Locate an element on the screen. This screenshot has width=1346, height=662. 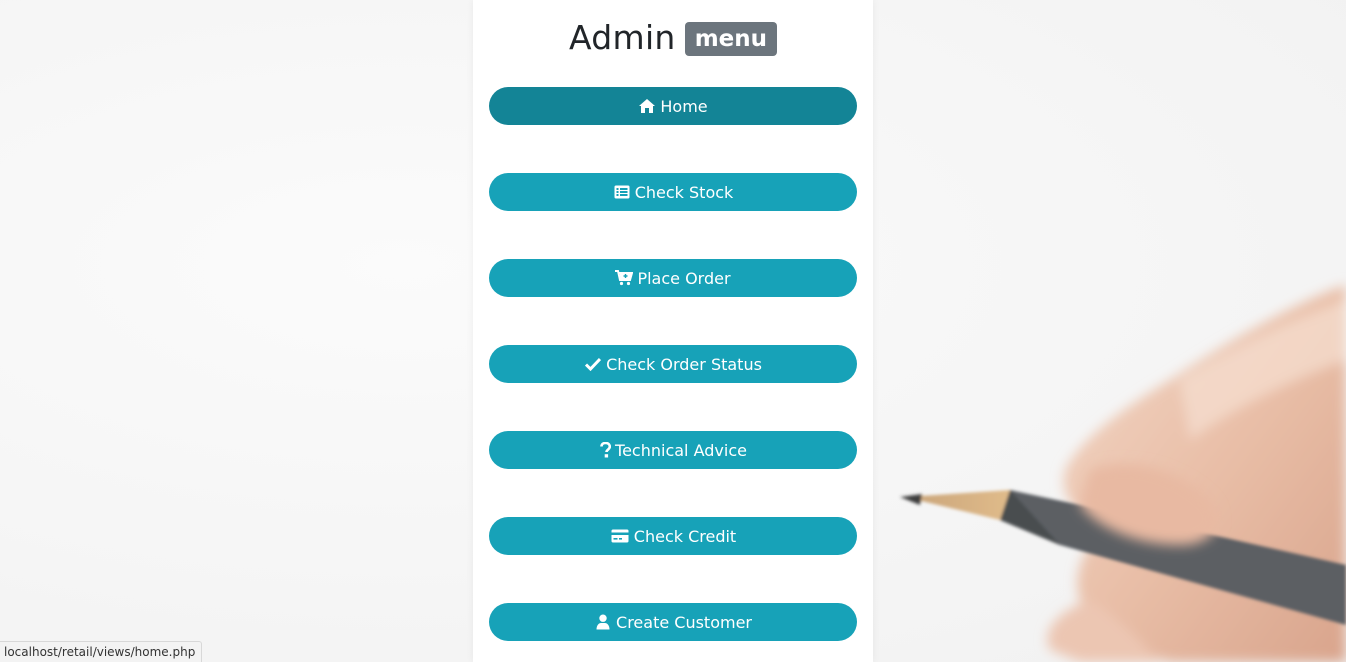
home-button: Home is located at coordinates (673, 106).